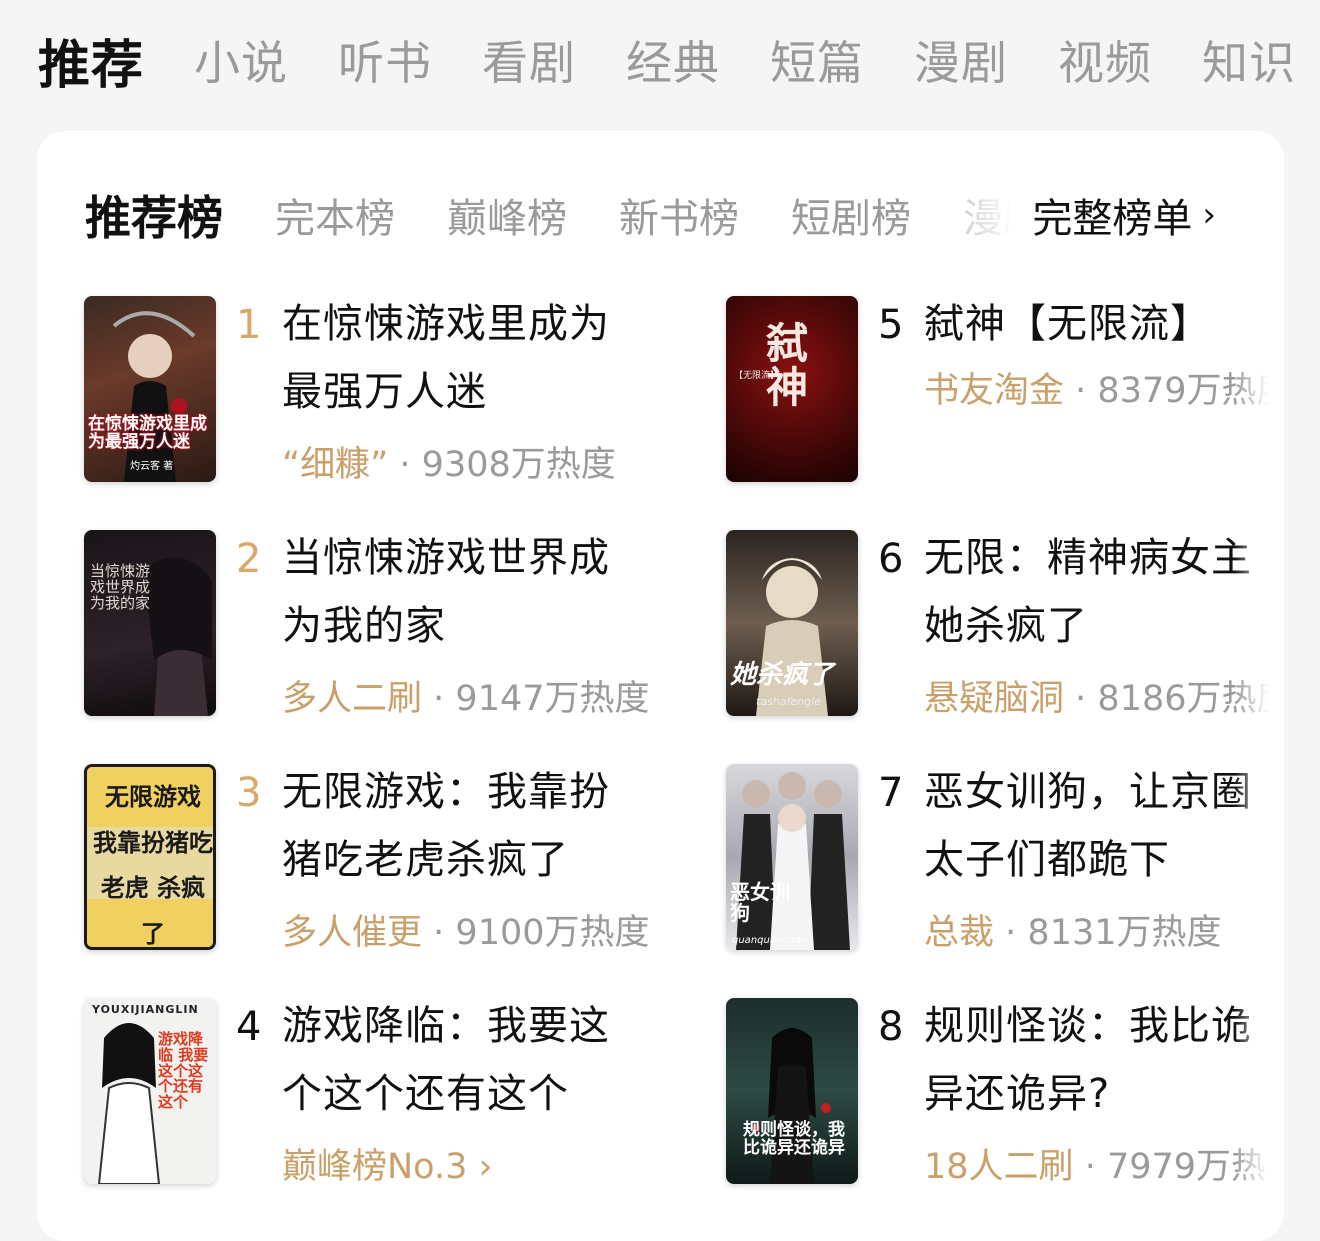  Describe the element at coordinates (770, 940) in the screenshot. I see `cover-en: quanquanquan` at that location.